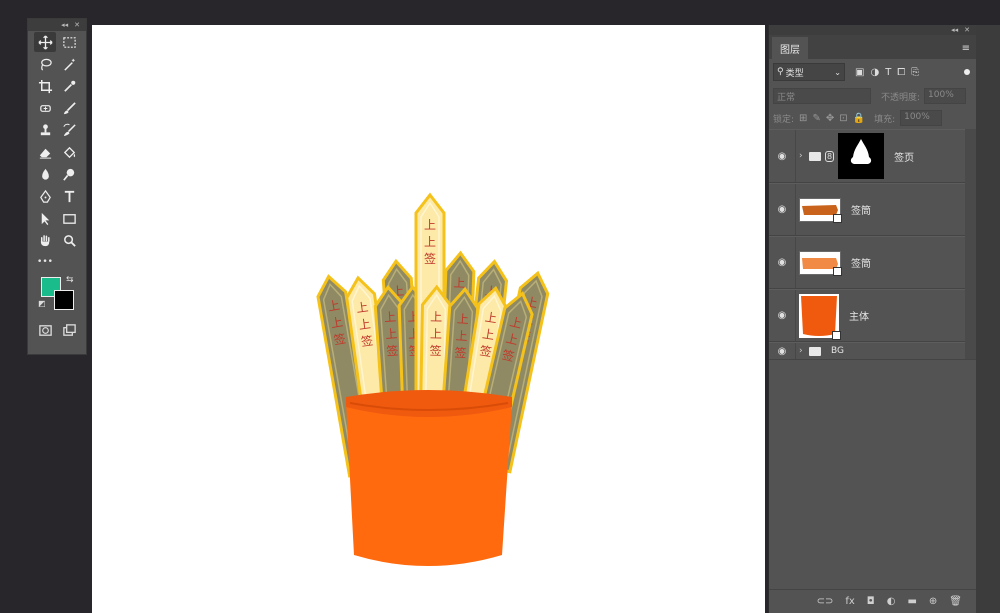 The image size is (1000, 613). What do you see at coordinates (901, 72) in the screenshot?
I see `filter-shape-icon: ⧠` at bounding box center [901, 72].